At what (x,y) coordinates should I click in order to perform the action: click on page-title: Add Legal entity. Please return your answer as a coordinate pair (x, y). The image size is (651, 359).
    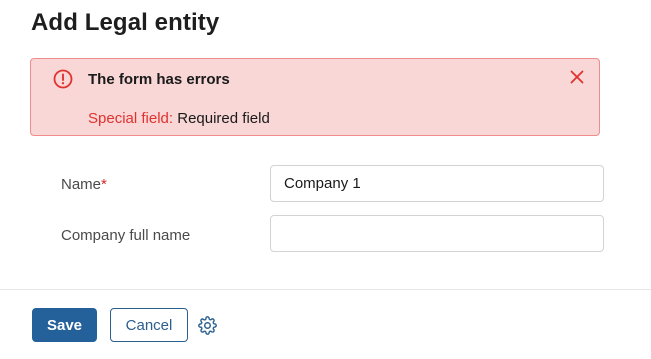
    Looking at the image, I should click on (125, 22).